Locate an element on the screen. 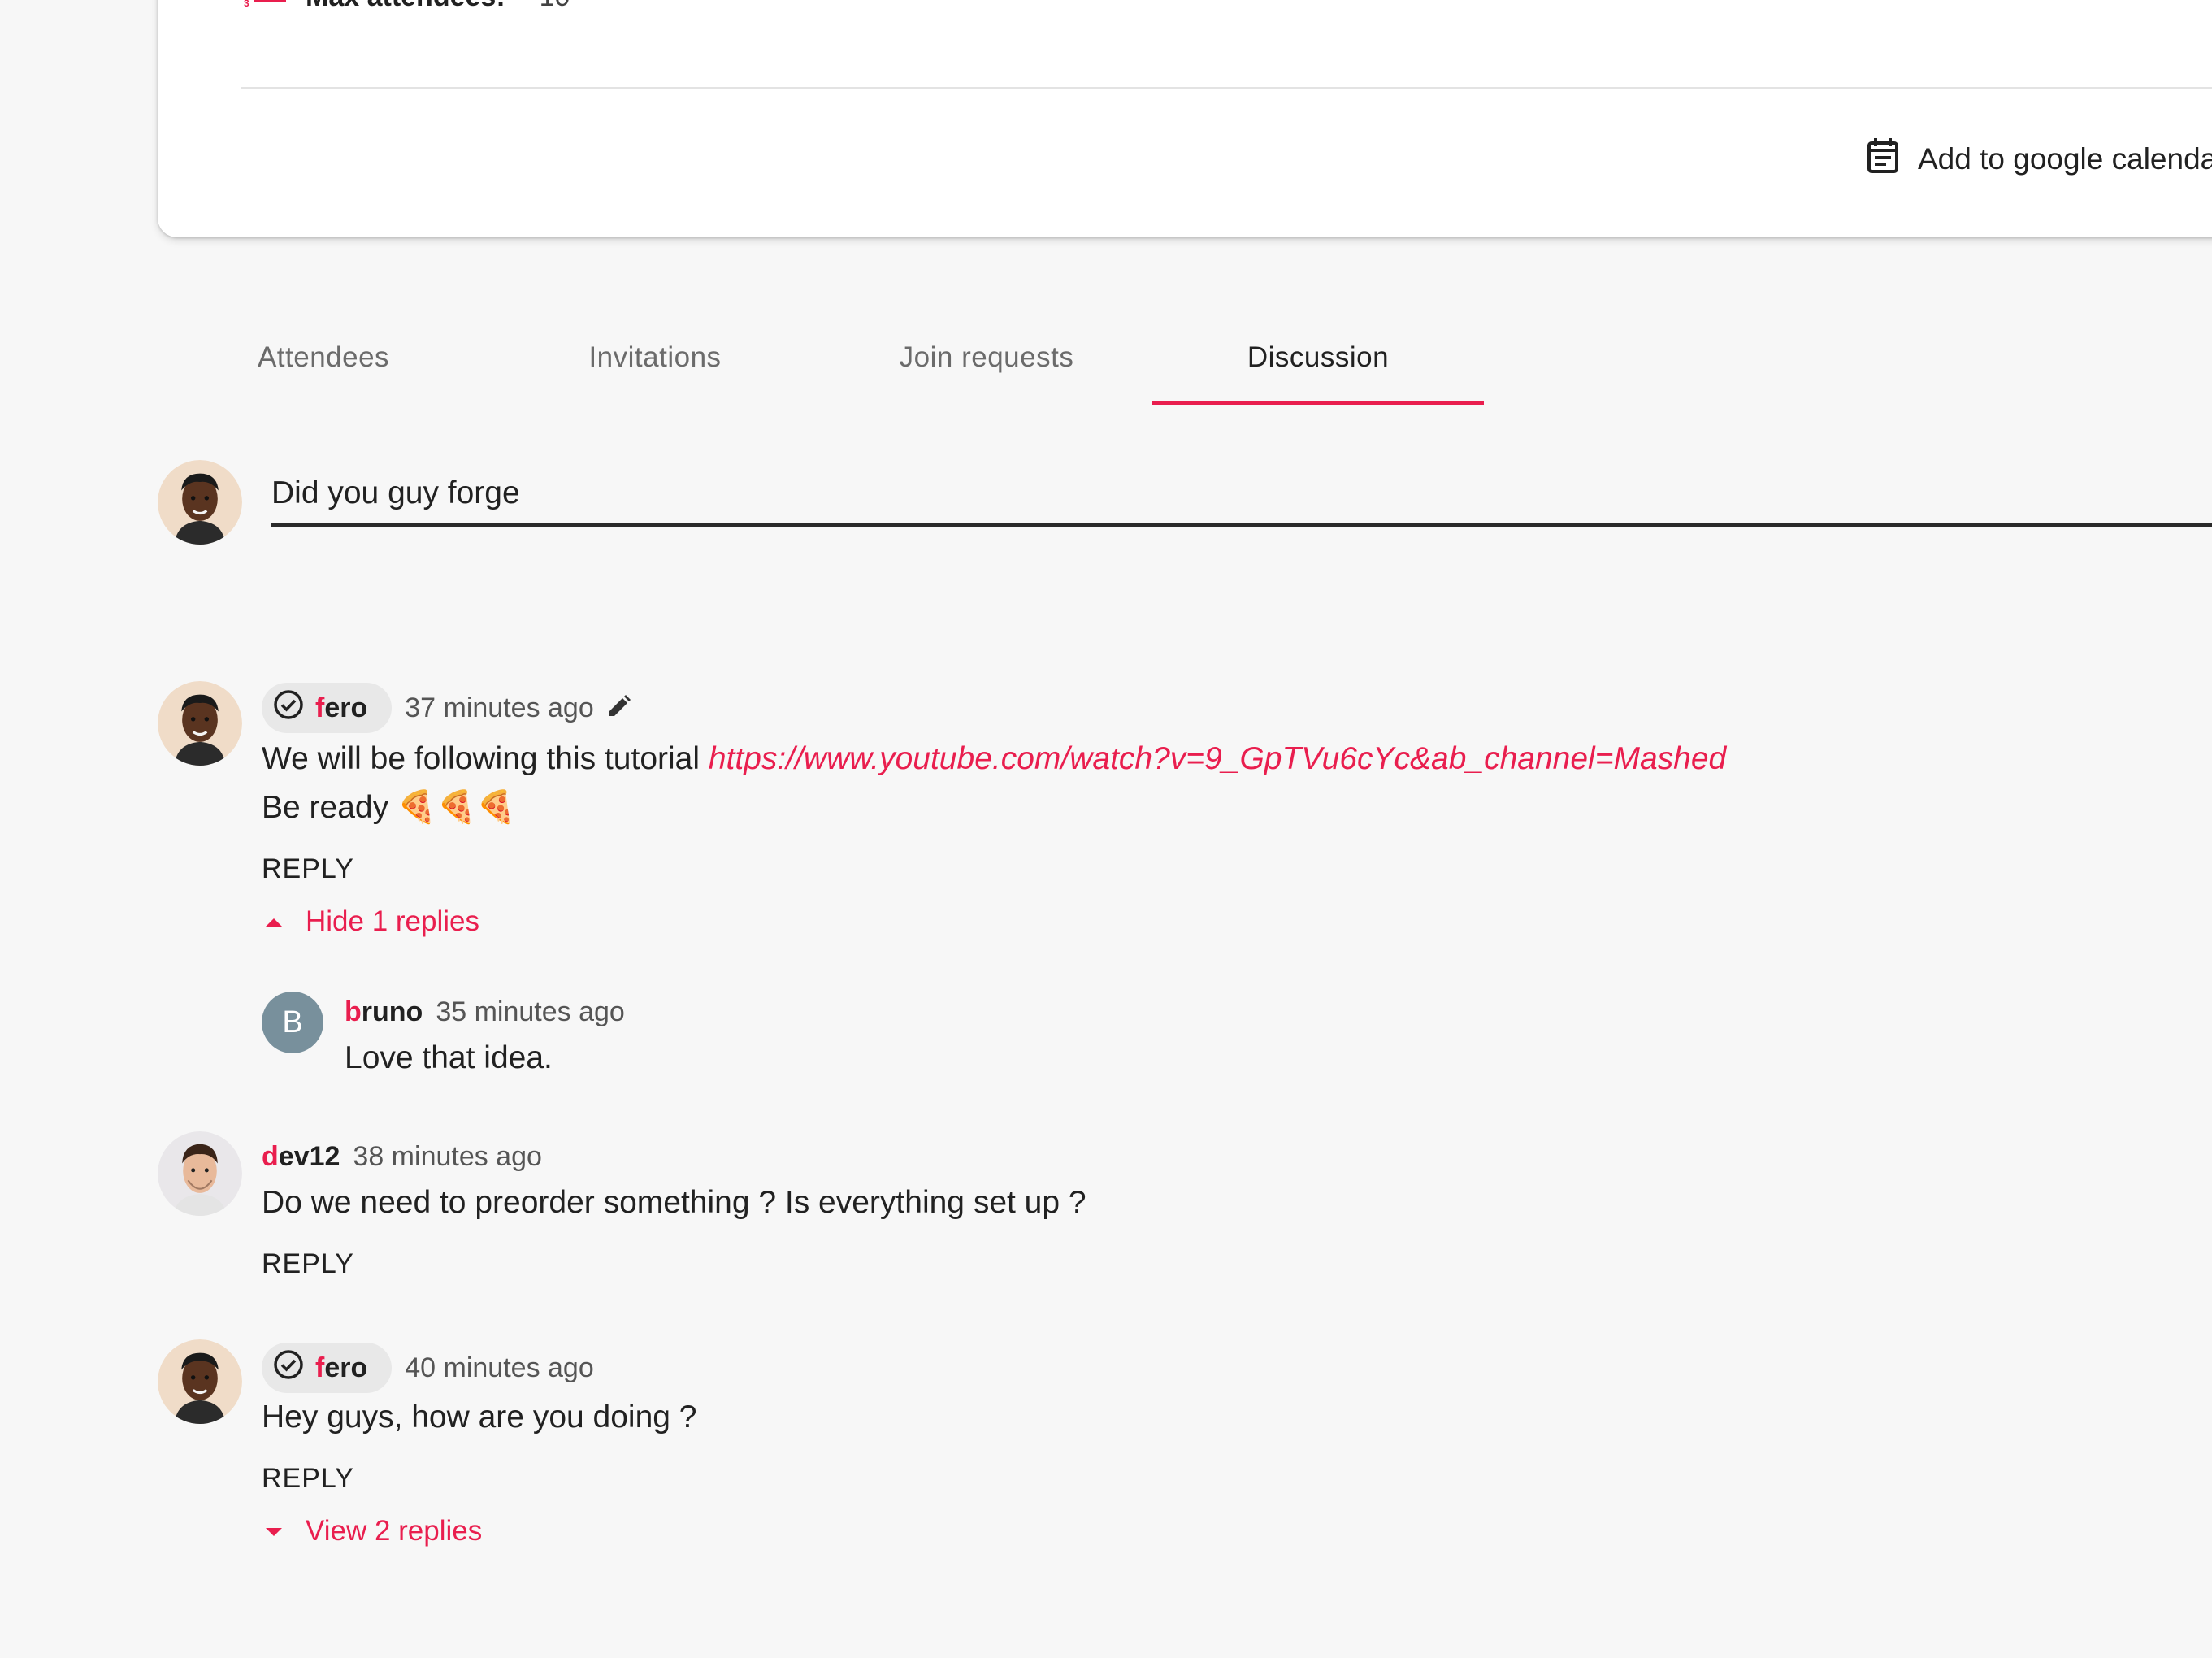 This screenshot has height=1658, width=2212. hide-replies-label: Hide 1 replies is located at coordinates (392, 921).